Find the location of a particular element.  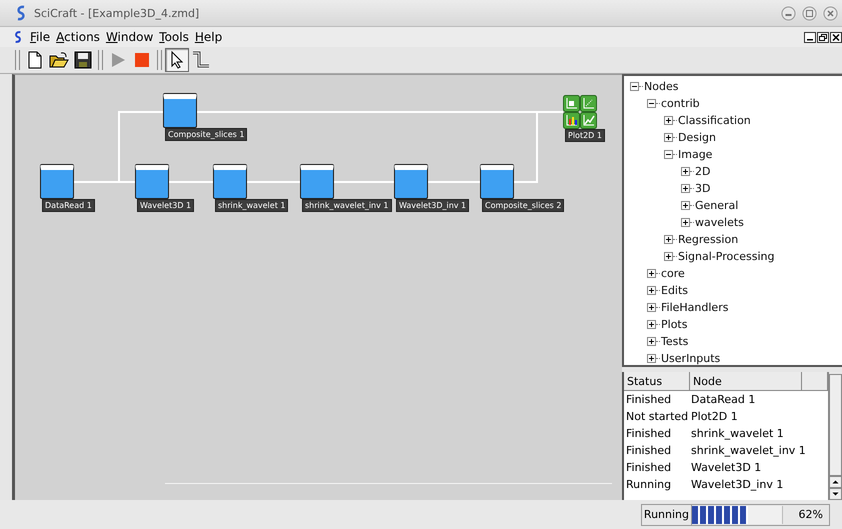

plot-node-icon is located at coordinates (580, 112).